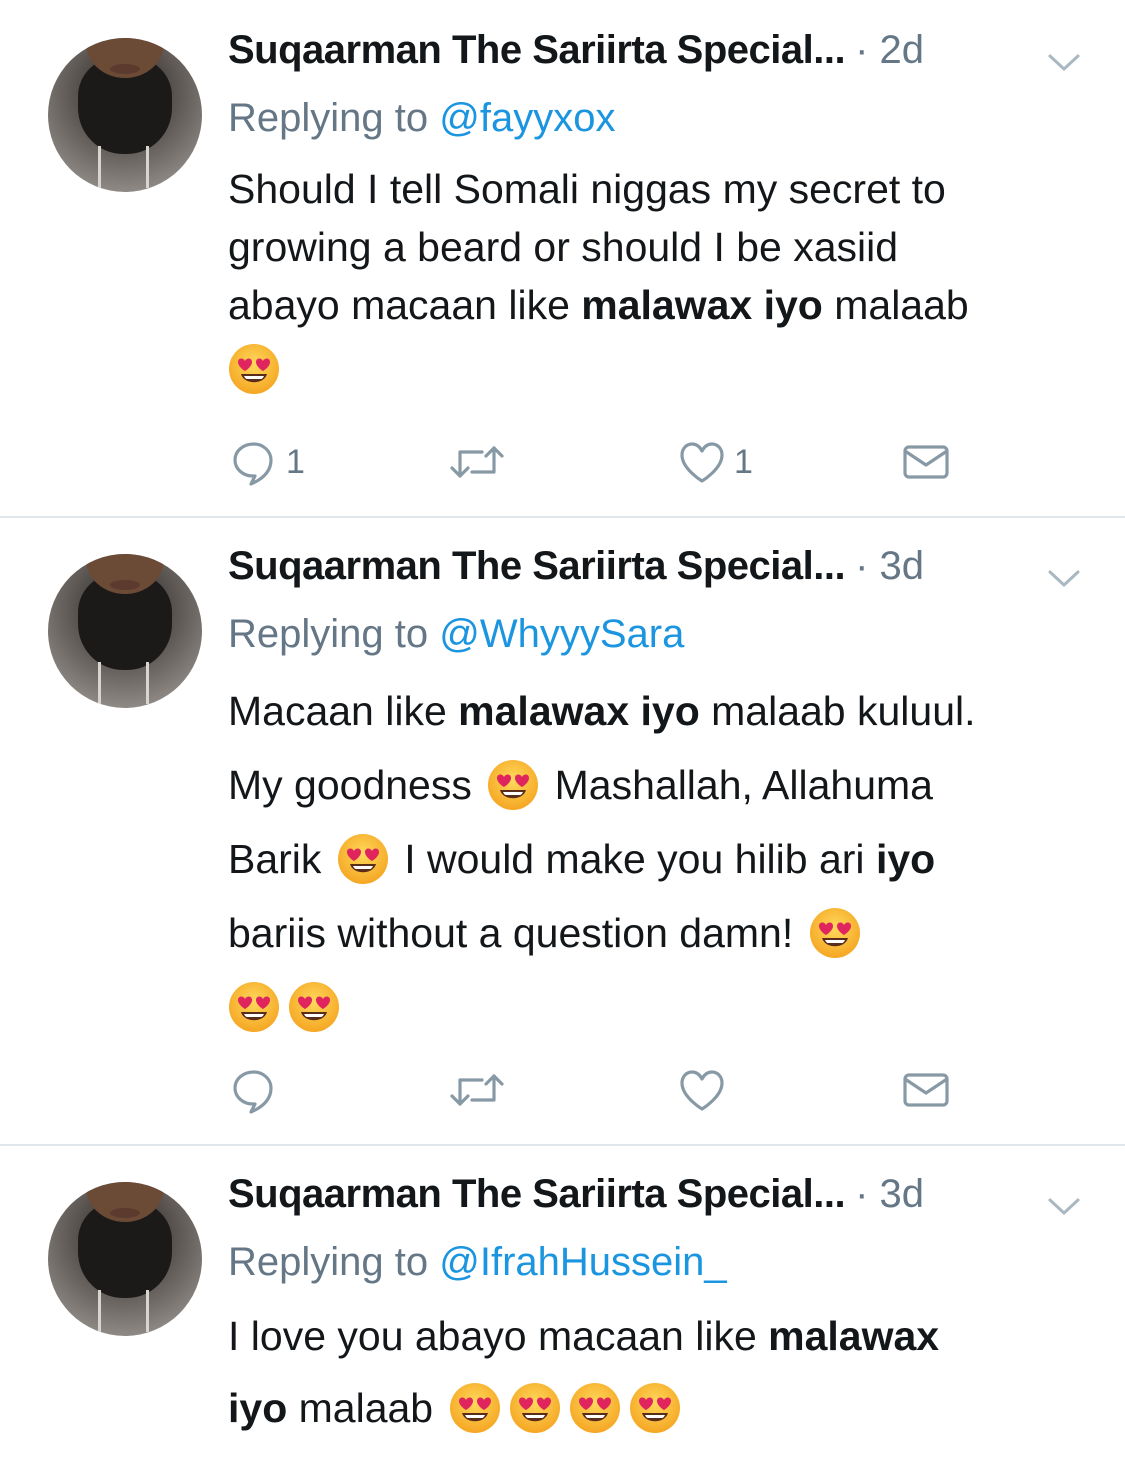 This screenshot has width=1125, height=1478. I want to click on like-button, so click(702, 1090).